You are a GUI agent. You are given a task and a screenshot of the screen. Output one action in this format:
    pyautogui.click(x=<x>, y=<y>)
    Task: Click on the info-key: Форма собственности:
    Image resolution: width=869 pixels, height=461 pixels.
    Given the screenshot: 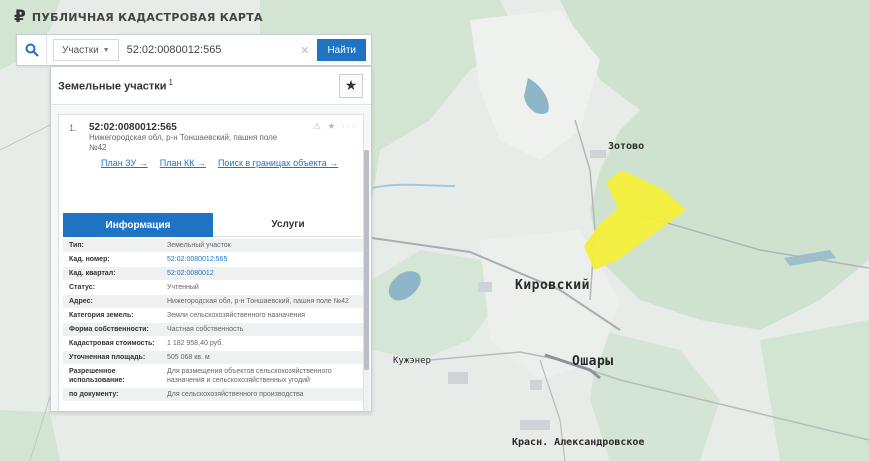 What is the action you would take?
    pyautogui.click(x=109, y=329)
    